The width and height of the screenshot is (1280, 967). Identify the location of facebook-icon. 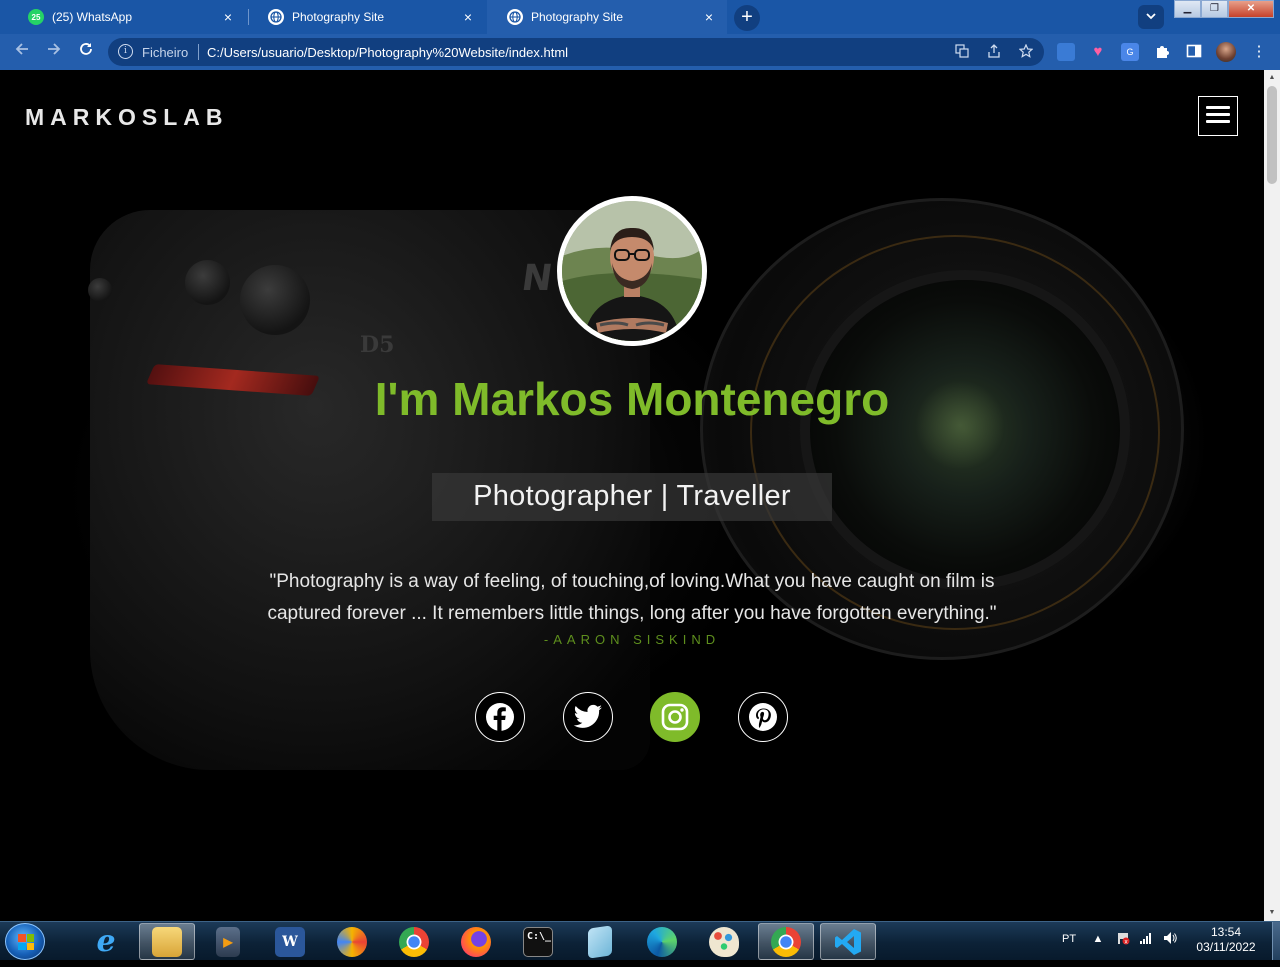
(500, 717).